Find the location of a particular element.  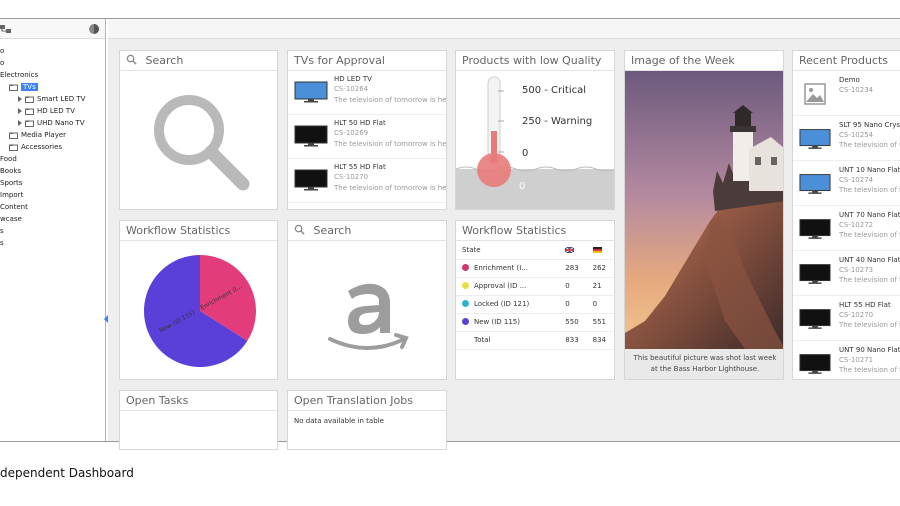

card-title: Recent Products is located at coordinates (846, 61).